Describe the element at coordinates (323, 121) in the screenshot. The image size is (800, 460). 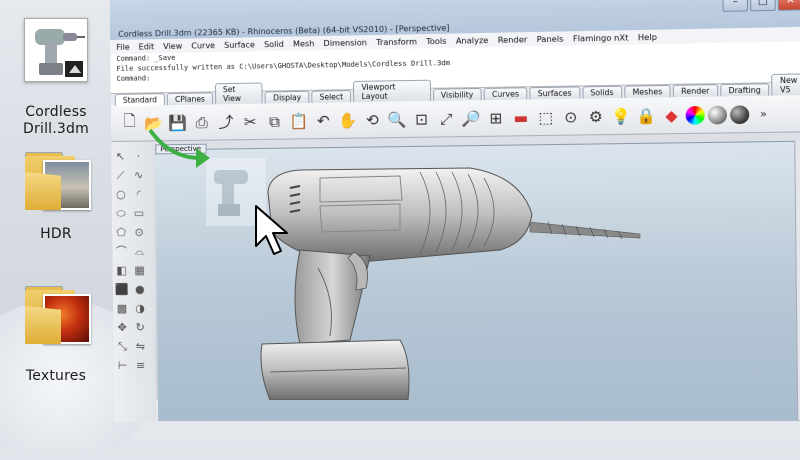
I see `undo-icon: ↶` at that location.